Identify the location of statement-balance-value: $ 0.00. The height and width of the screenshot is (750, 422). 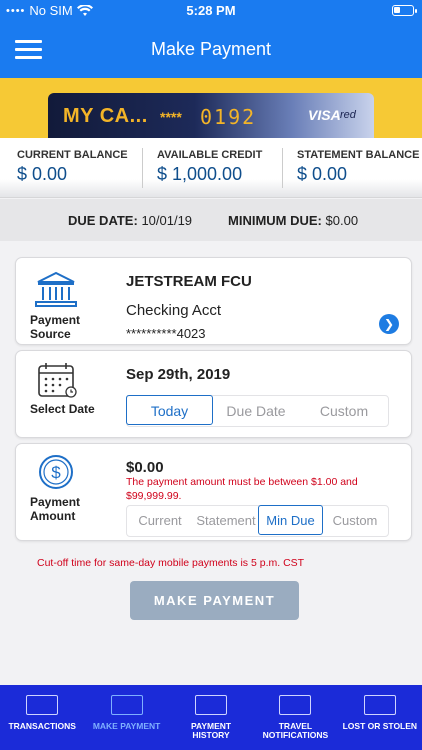
(322, 174).